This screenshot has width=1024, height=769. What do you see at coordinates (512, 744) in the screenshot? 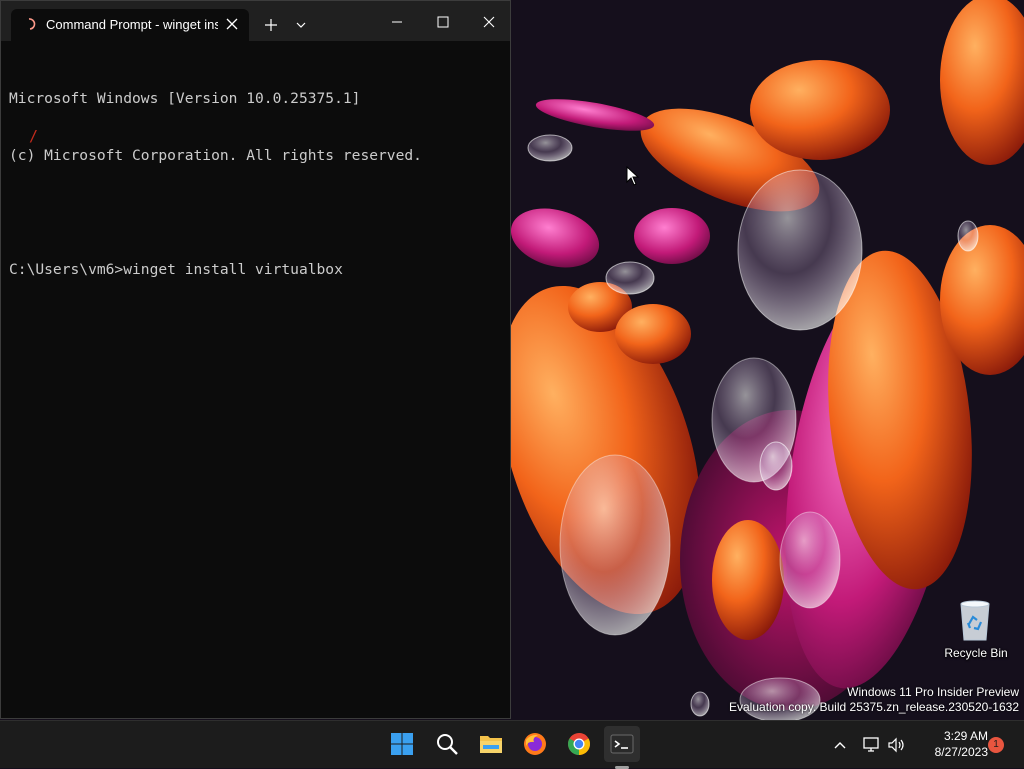
I see `taskbar: 3:29 AM 8/27/2023 1` at bounding box center [512, 744].